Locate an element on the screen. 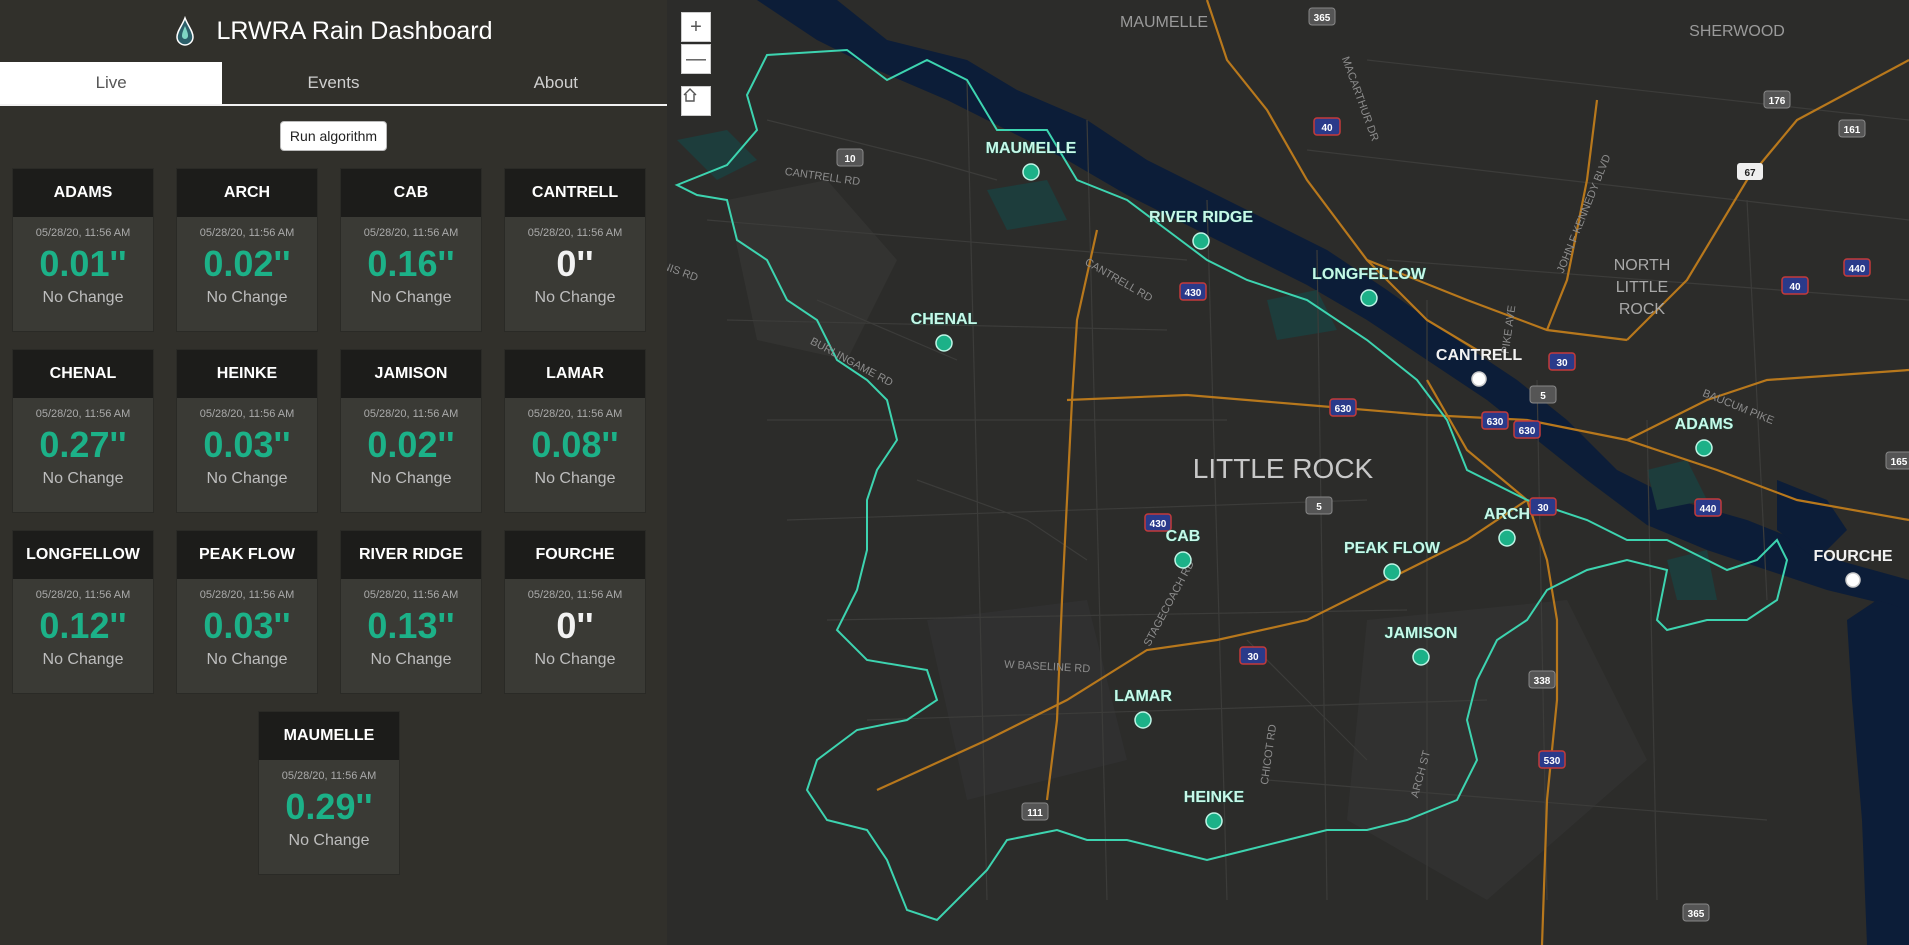  station-name: LONGFELLOW is located at coordinates (83, 555).